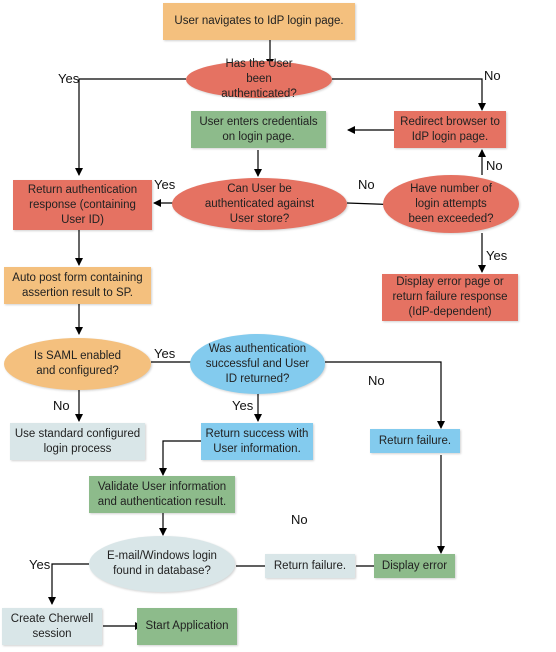 The height and width of the screenshot is (652, 556). Describe the element at coordinates (165, 353) in the screenshot. I see `label-yes-saml: Yes` at that location.